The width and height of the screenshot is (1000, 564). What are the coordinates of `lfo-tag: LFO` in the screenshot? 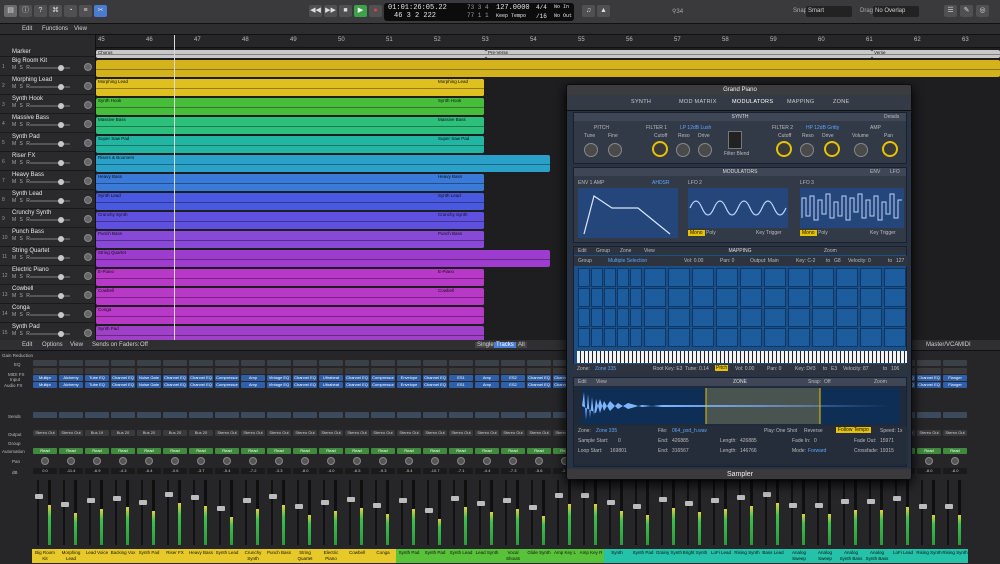 It's located at (895, 172).